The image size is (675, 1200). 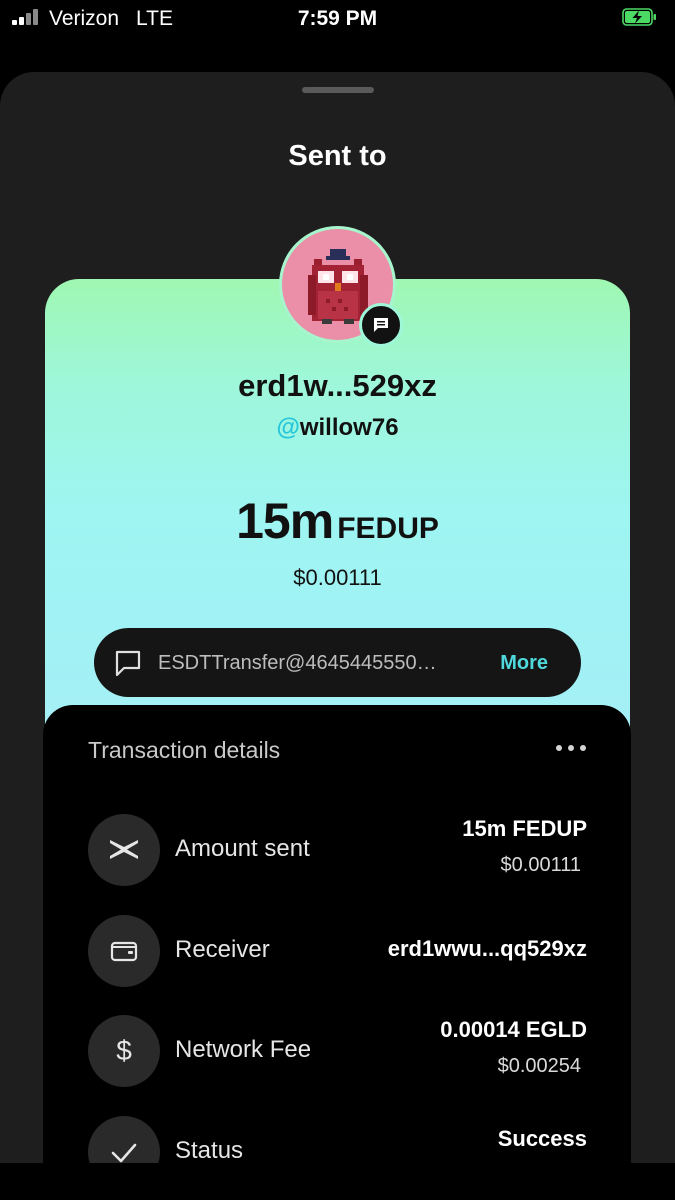 I want to click on chat-bubble-icon, so click(x=381, y=325).